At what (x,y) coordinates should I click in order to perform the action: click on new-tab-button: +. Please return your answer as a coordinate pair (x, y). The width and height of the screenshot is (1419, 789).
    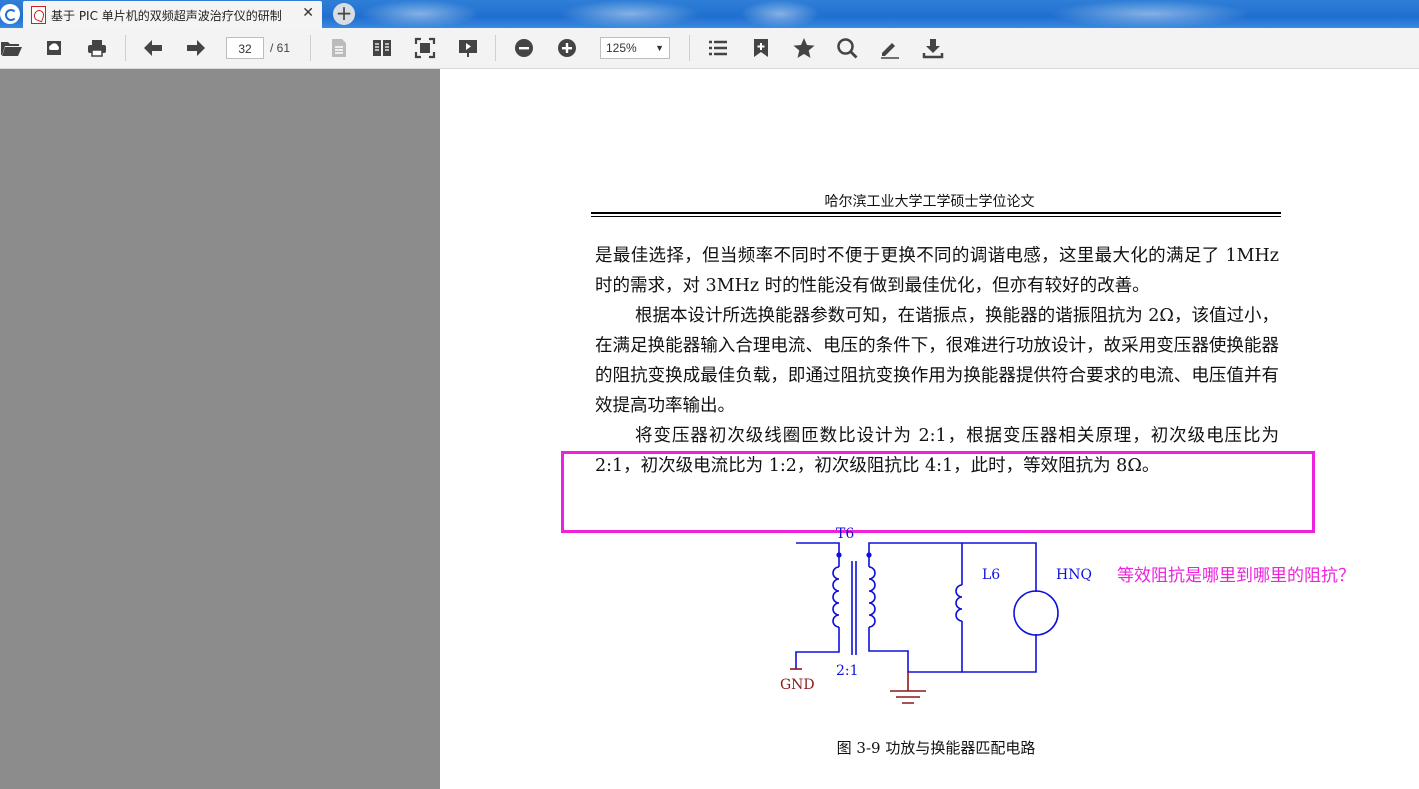
    Looking at the image, I should click on (344, 14).